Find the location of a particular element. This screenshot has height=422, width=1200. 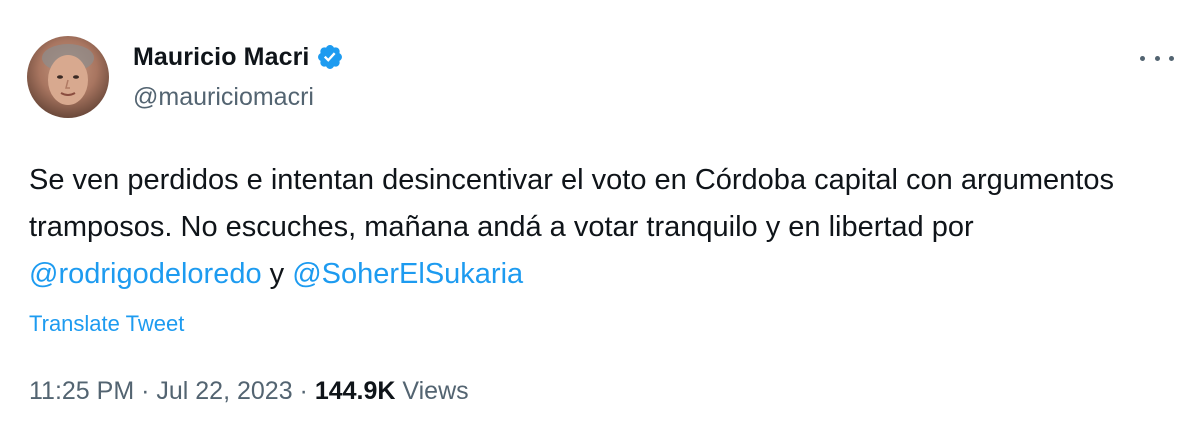

tweet-text-part2: y is located at coordinates (277, 274).